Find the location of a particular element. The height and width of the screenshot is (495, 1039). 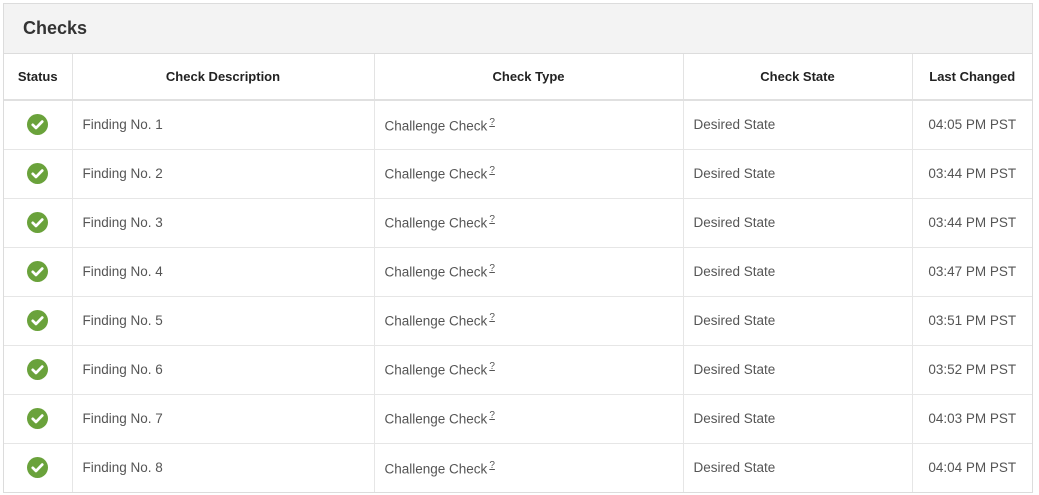

check-description: Finding No. 3 is located at coordinates (223, 223).